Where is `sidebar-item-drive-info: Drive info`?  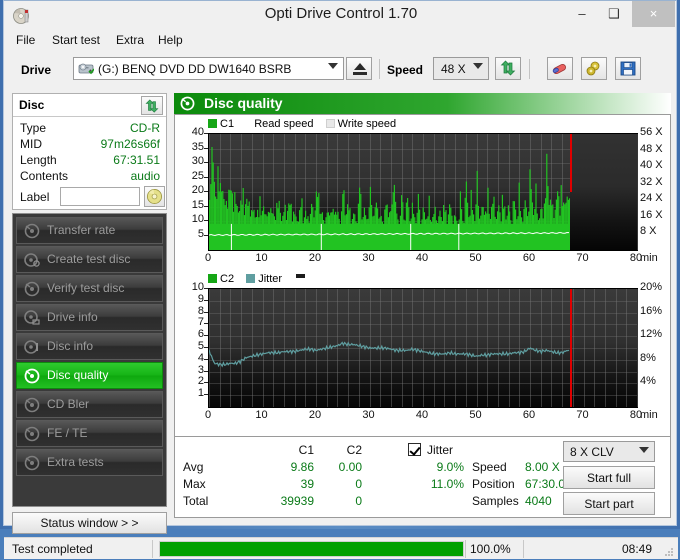 sidebar-item-drive-info: Drive info is located at coordinates (89, 317).